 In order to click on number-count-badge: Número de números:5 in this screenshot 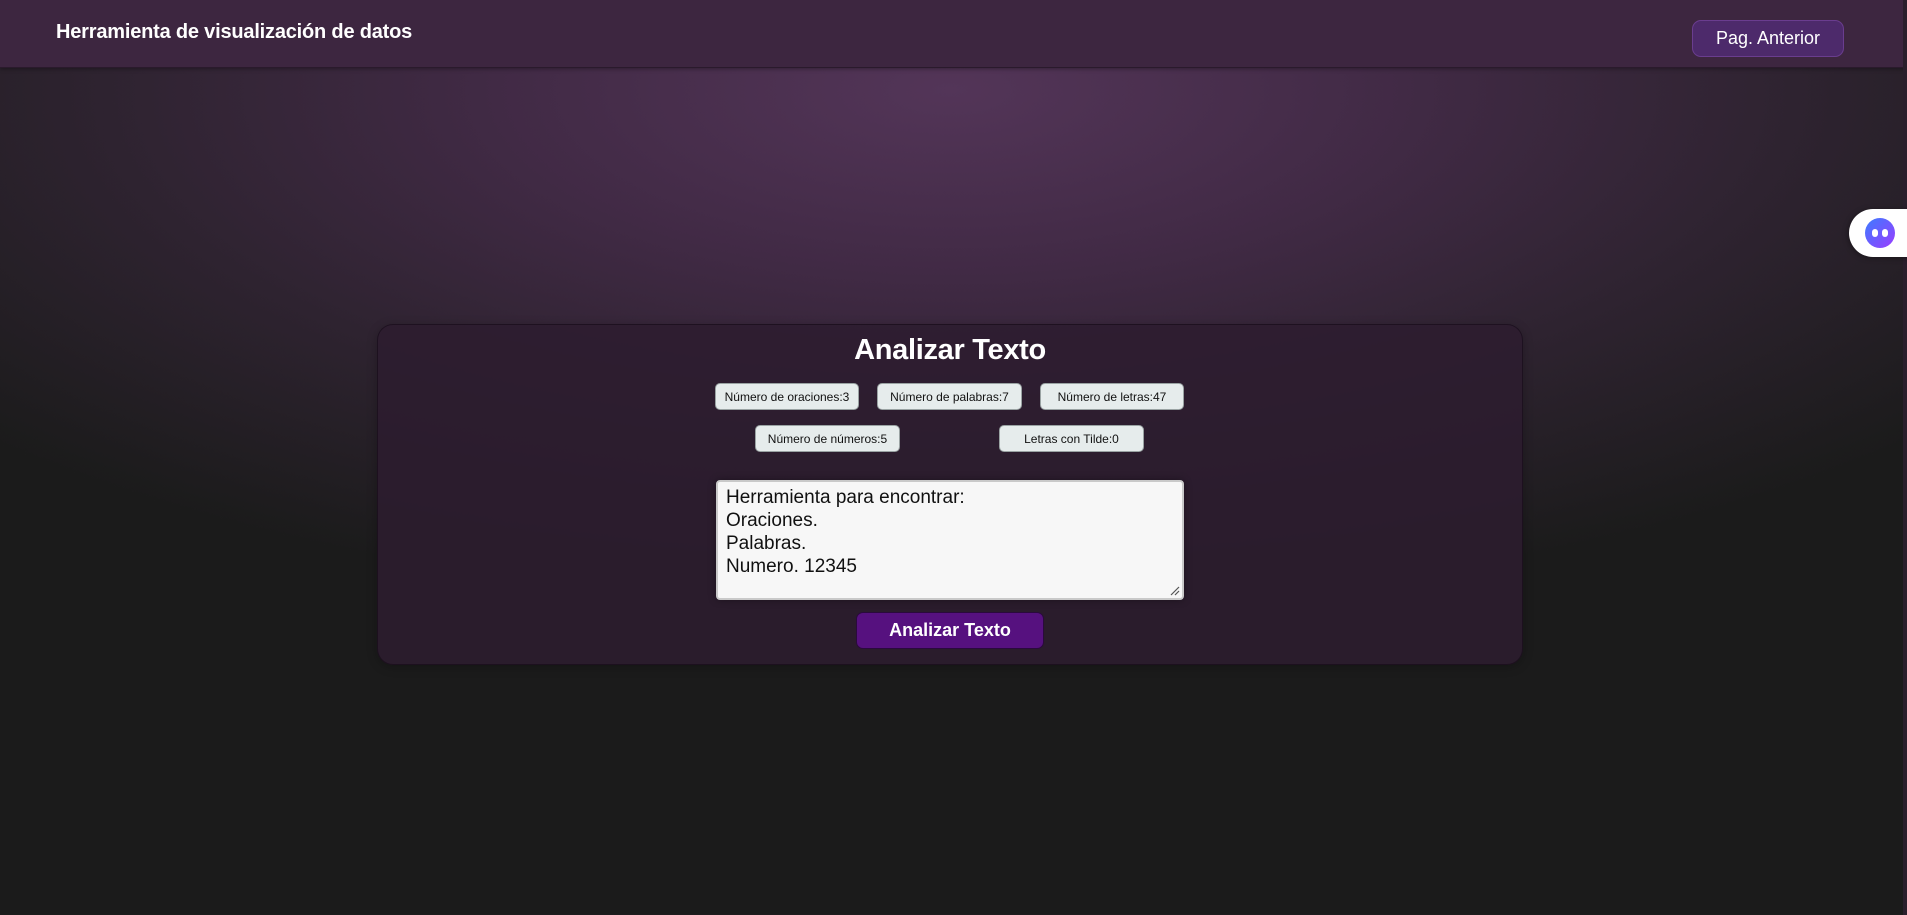, I will do `click(827, 438)`.